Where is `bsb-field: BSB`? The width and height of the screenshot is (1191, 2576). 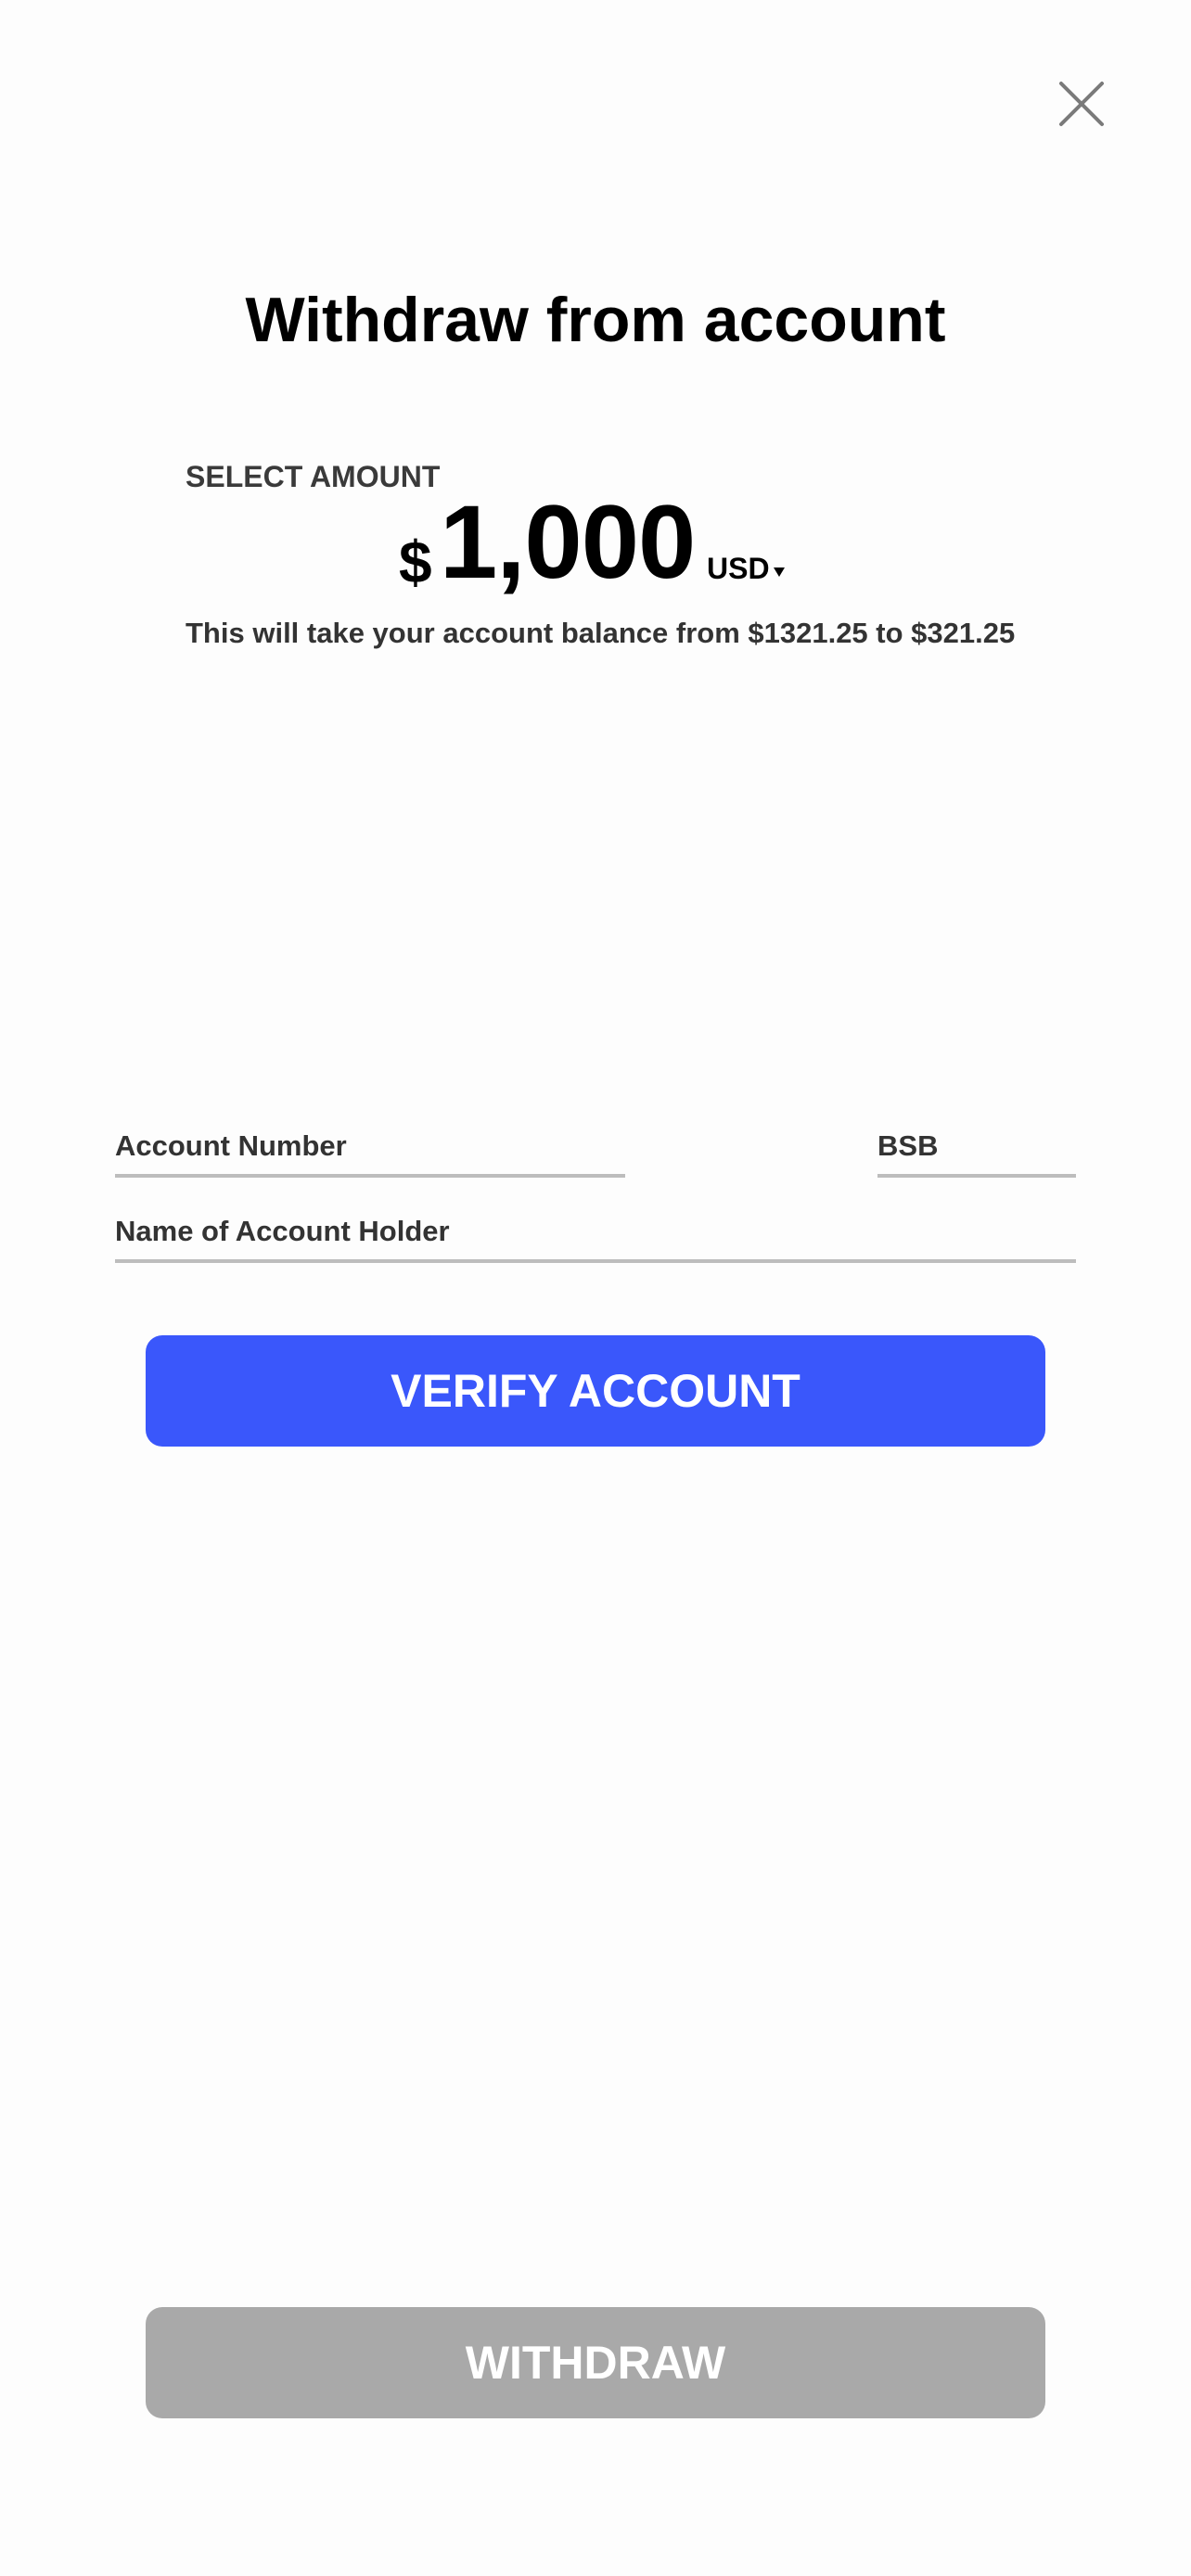
bsb-field: BSB is located at coordinates (977, 1153).